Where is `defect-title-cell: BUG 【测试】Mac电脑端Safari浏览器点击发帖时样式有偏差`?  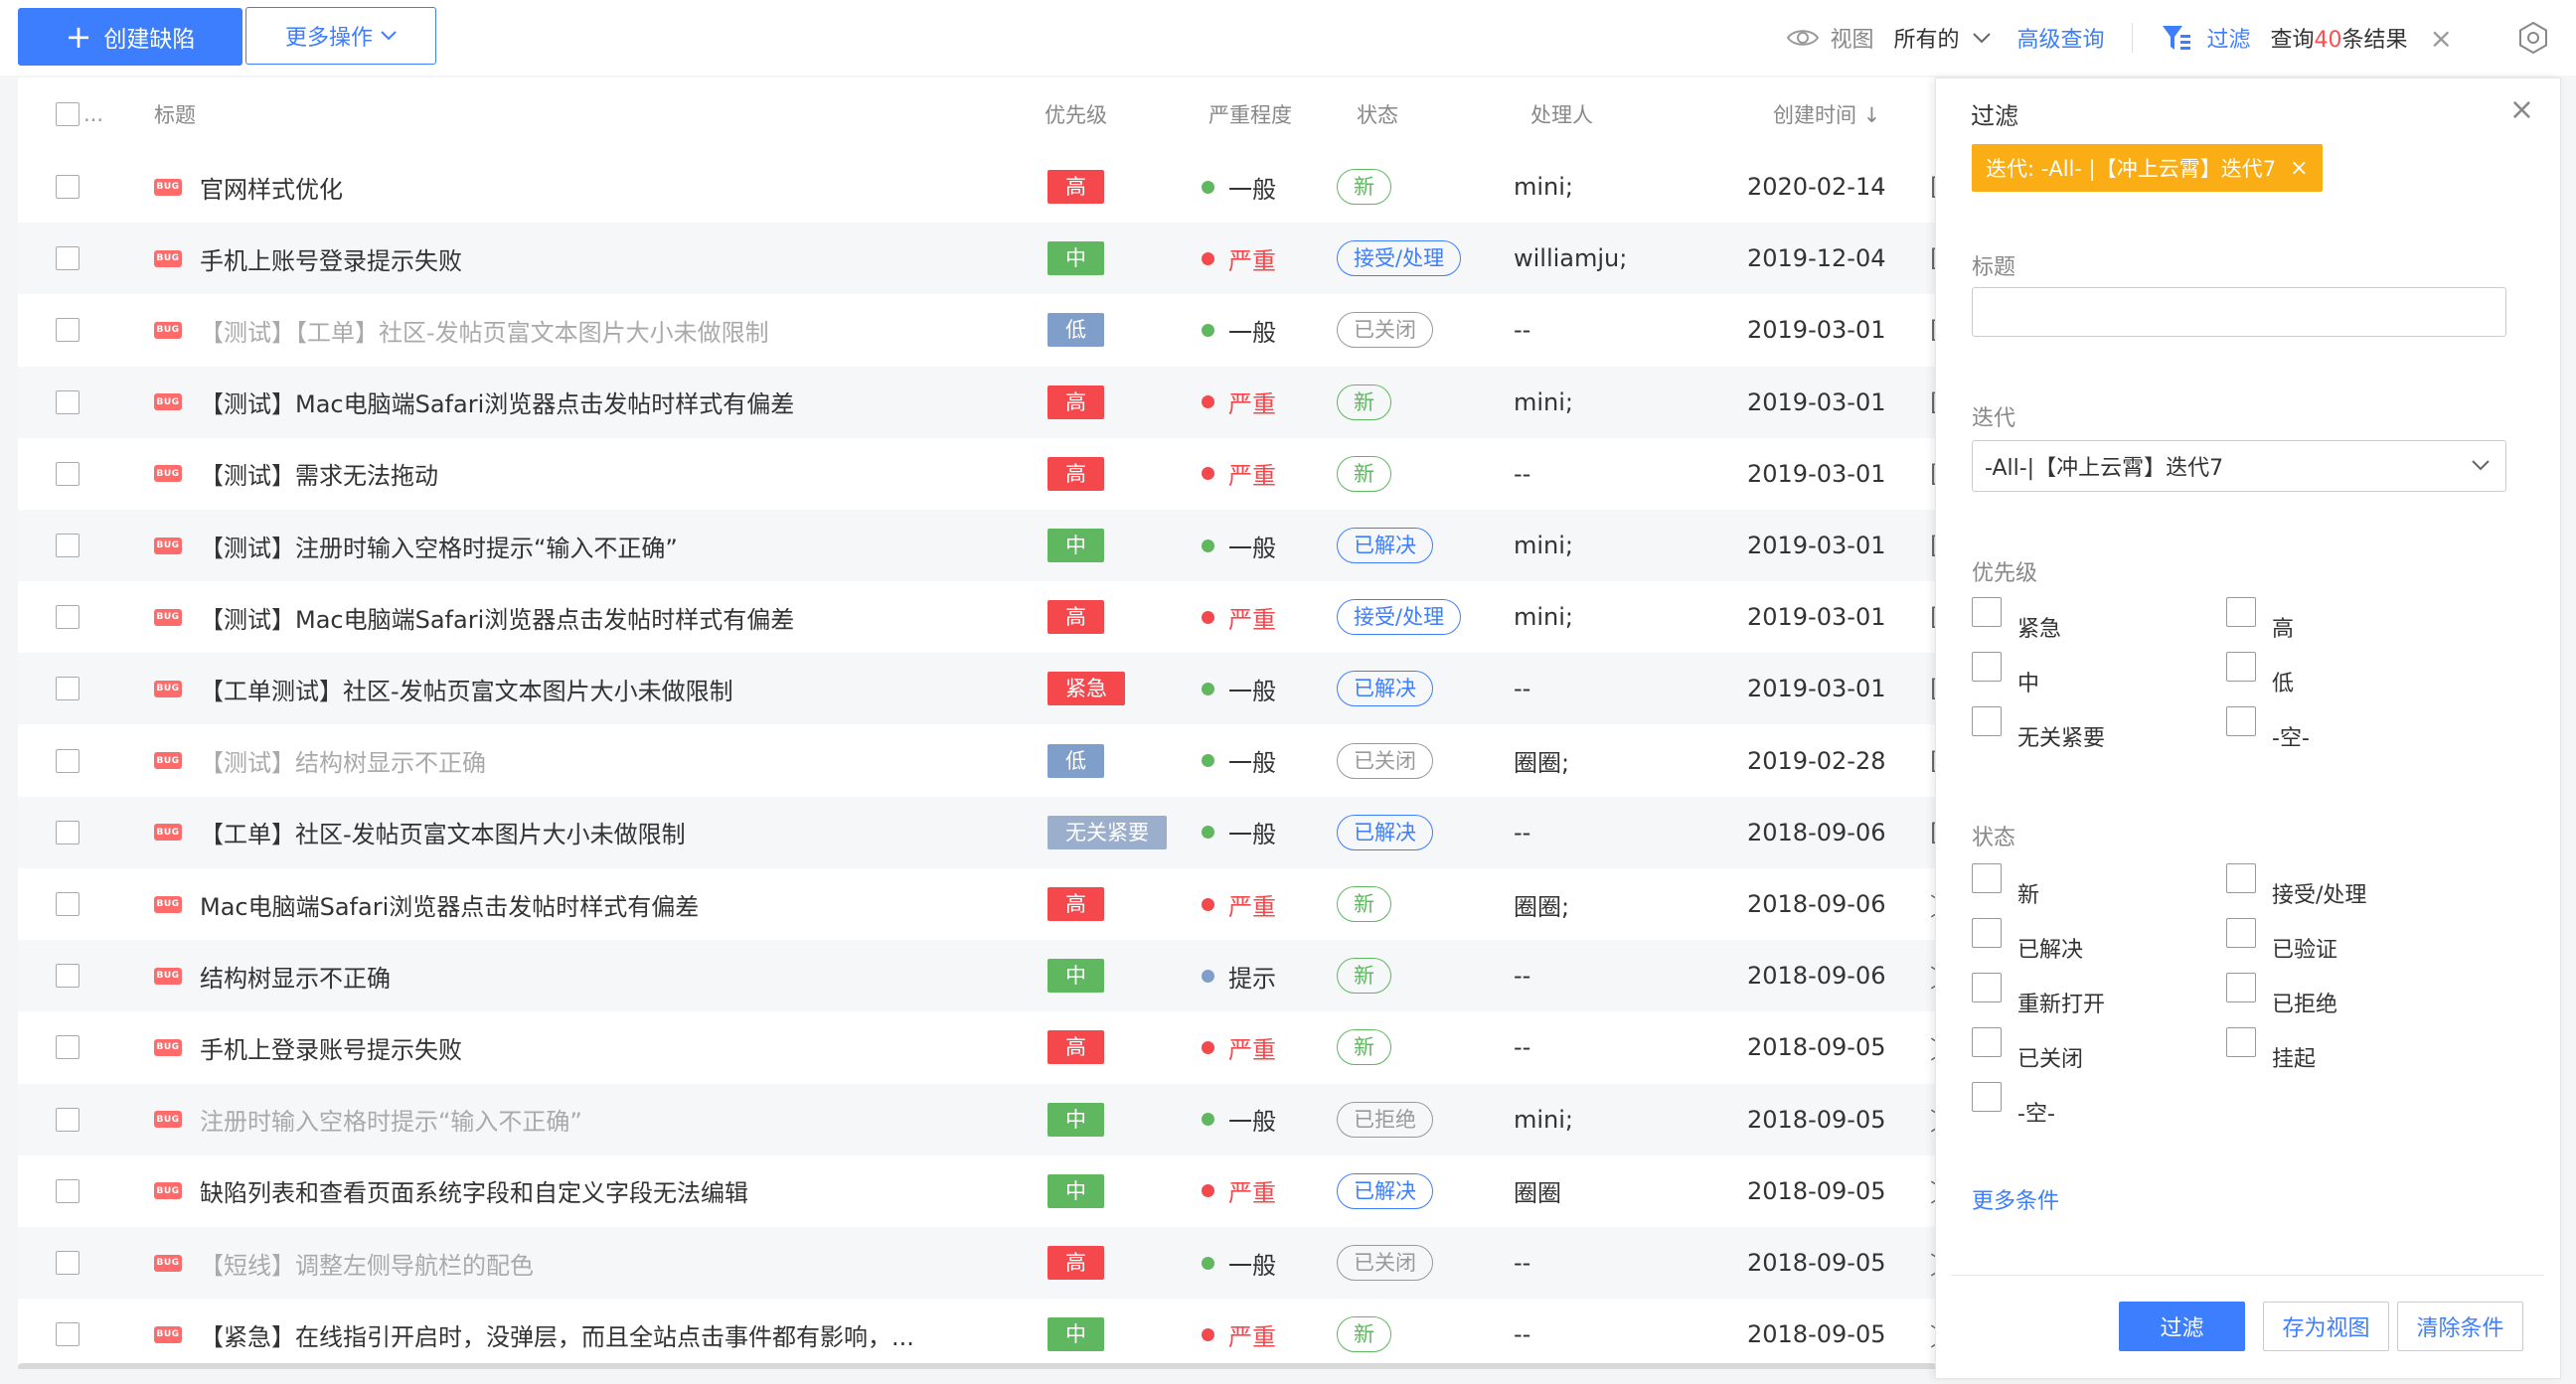
defect-title-cell: BUG 【测试】Mac电脑端Safari浏览器点击发帖时样式有偏差 is located at coordinates (474, 401).